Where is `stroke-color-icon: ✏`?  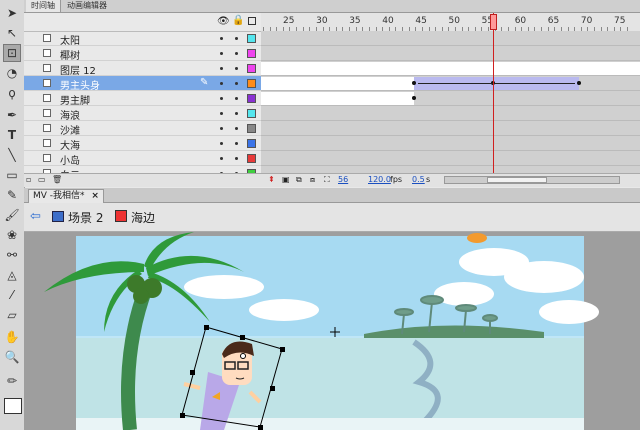
stroke-color-icon: ✏ is located at coordinates (12, 381).